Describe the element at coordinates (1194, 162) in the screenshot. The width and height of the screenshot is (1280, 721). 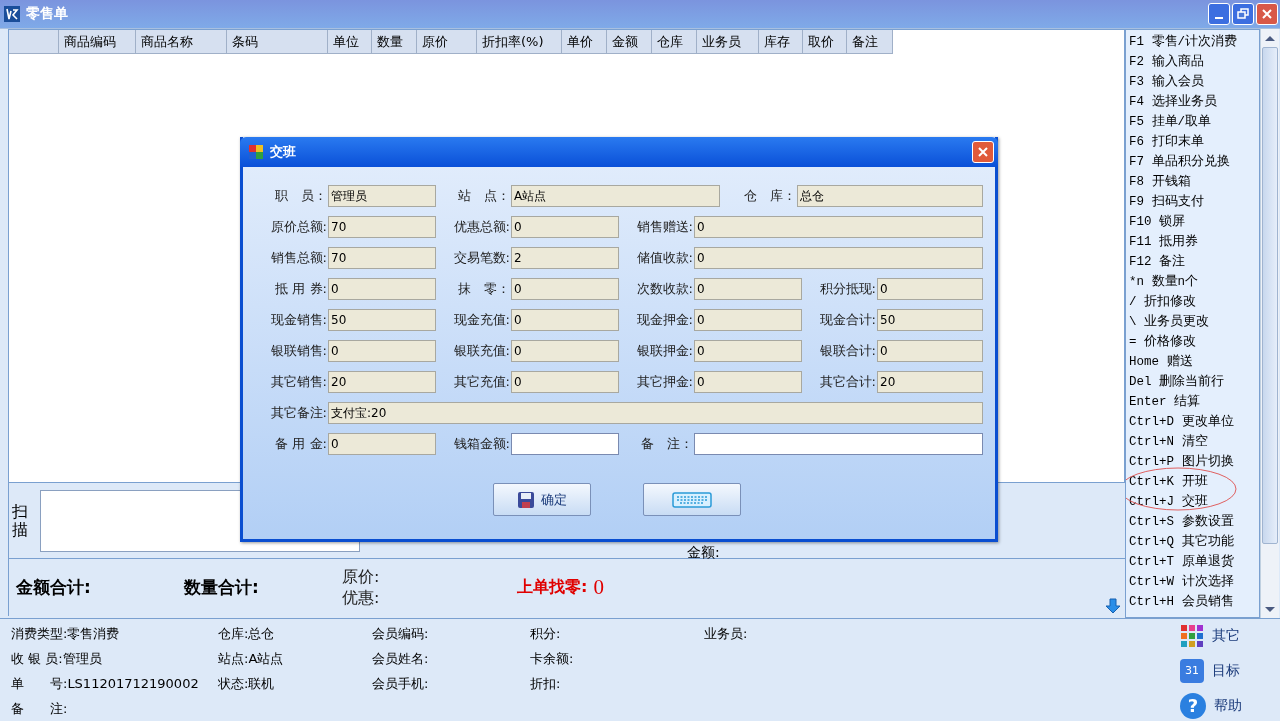
I see `shortcut-item: F7 单品积分兑换` at that location.